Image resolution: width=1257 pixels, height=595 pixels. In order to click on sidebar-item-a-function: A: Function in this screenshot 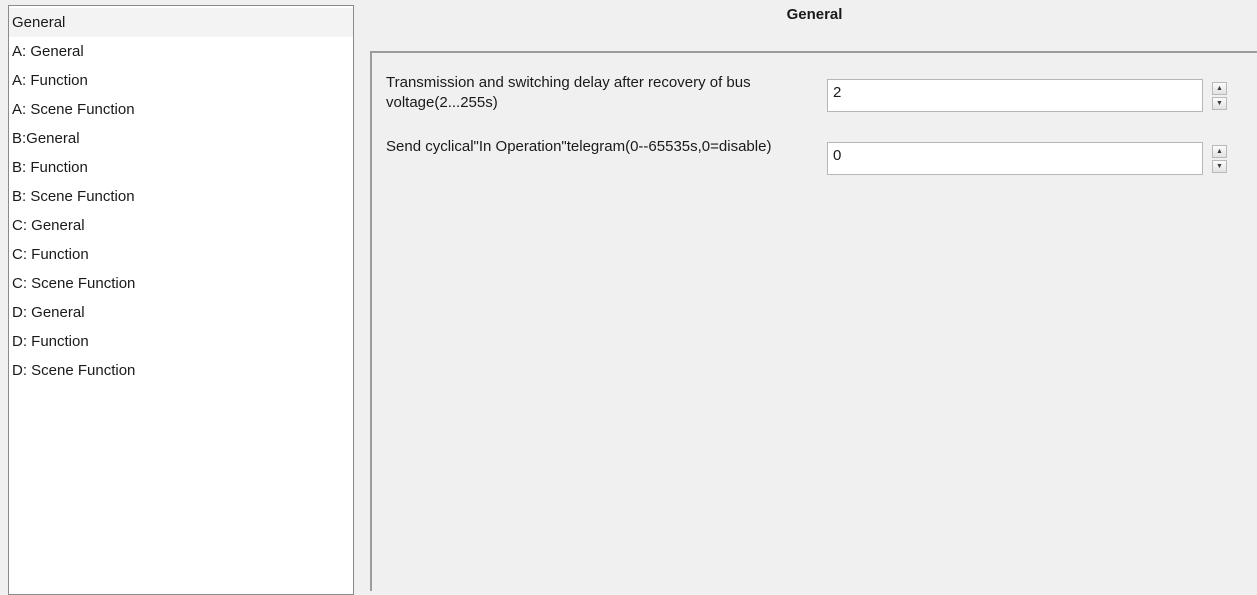, I will do `click(181, 80)`.